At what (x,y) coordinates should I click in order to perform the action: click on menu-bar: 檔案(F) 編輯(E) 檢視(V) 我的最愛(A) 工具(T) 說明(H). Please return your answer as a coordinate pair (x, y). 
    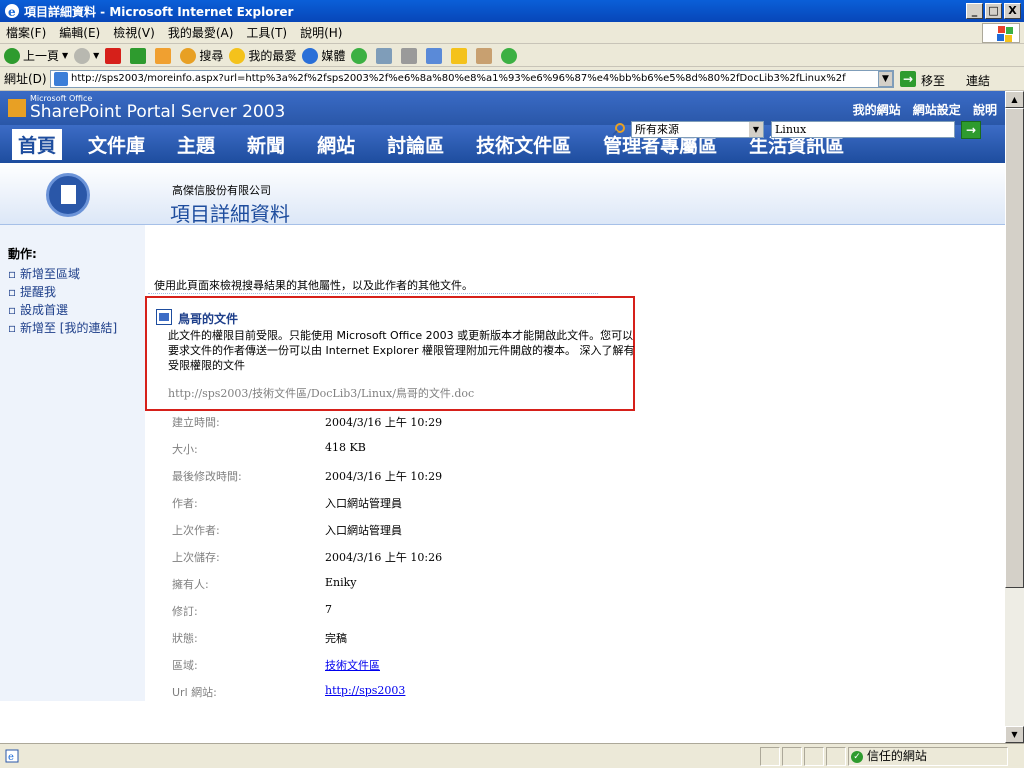
    Looking at the image, I should click on (512, 33).